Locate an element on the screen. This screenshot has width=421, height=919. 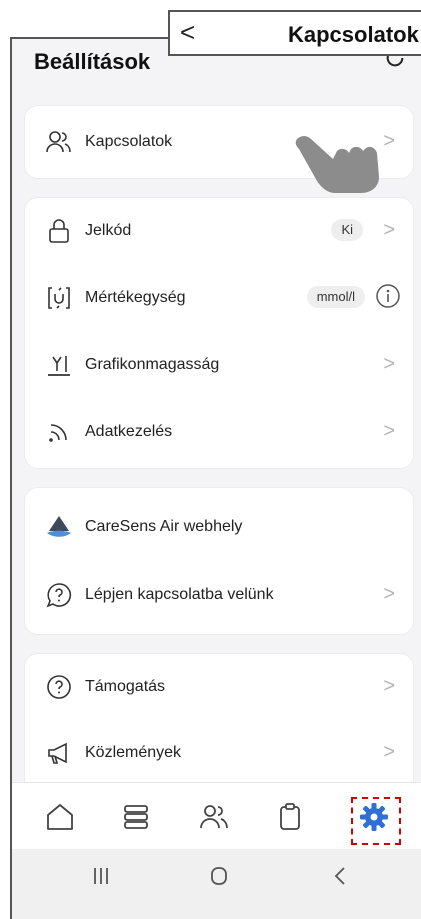
back-arrow-icon: < is located at coordinates (187, 32).